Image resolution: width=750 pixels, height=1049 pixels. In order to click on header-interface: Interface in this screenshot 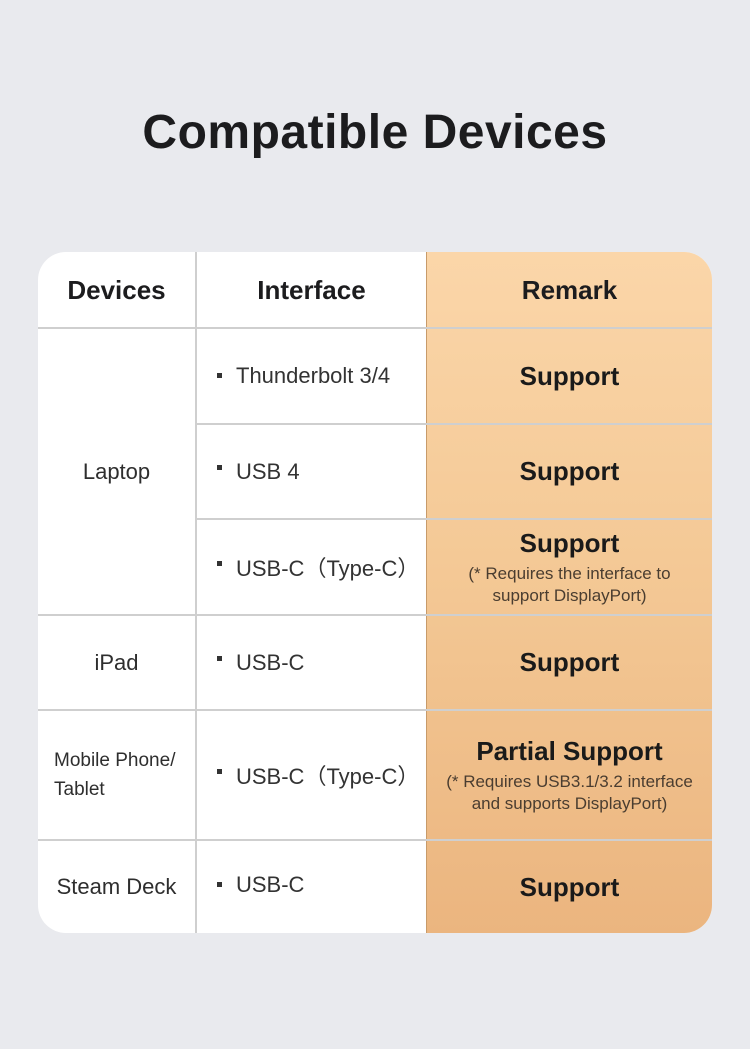, I will do `click(311, 289)`.